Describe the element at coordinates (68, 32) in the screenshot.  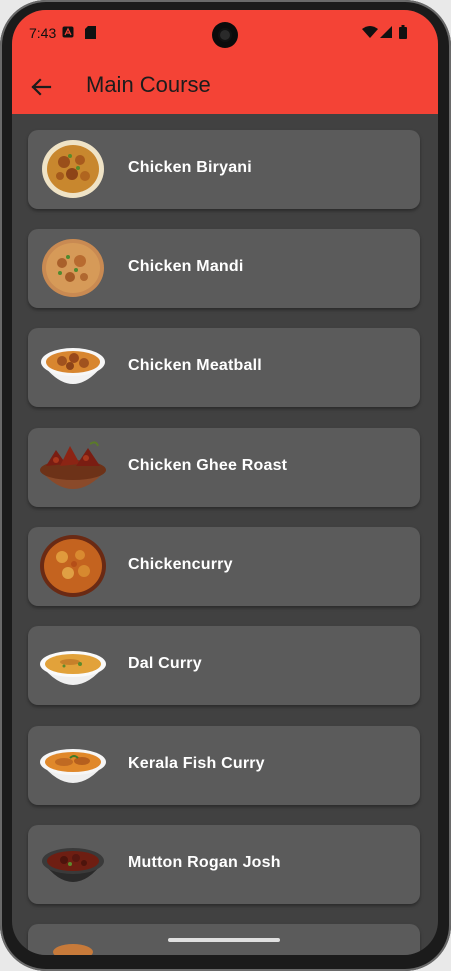
I see `notification-a-icon` at that location.